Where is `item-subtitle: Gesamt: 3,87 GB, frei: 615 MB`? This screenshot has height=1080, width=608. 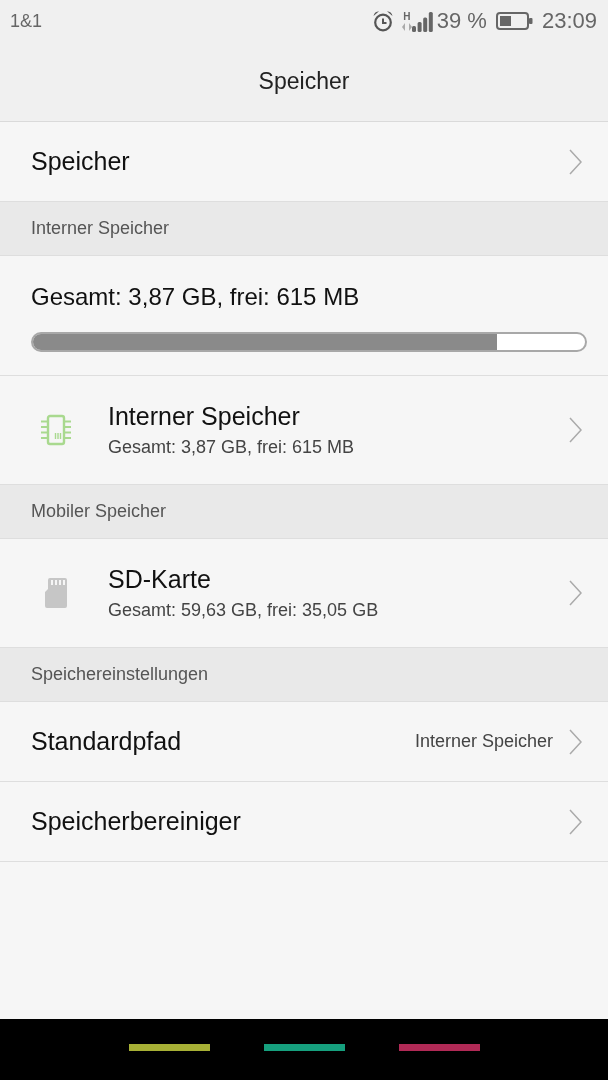
item-subtitle: Gesamt: 3,87 GB, frei: 615 MB is located at coordinates (231, 447).